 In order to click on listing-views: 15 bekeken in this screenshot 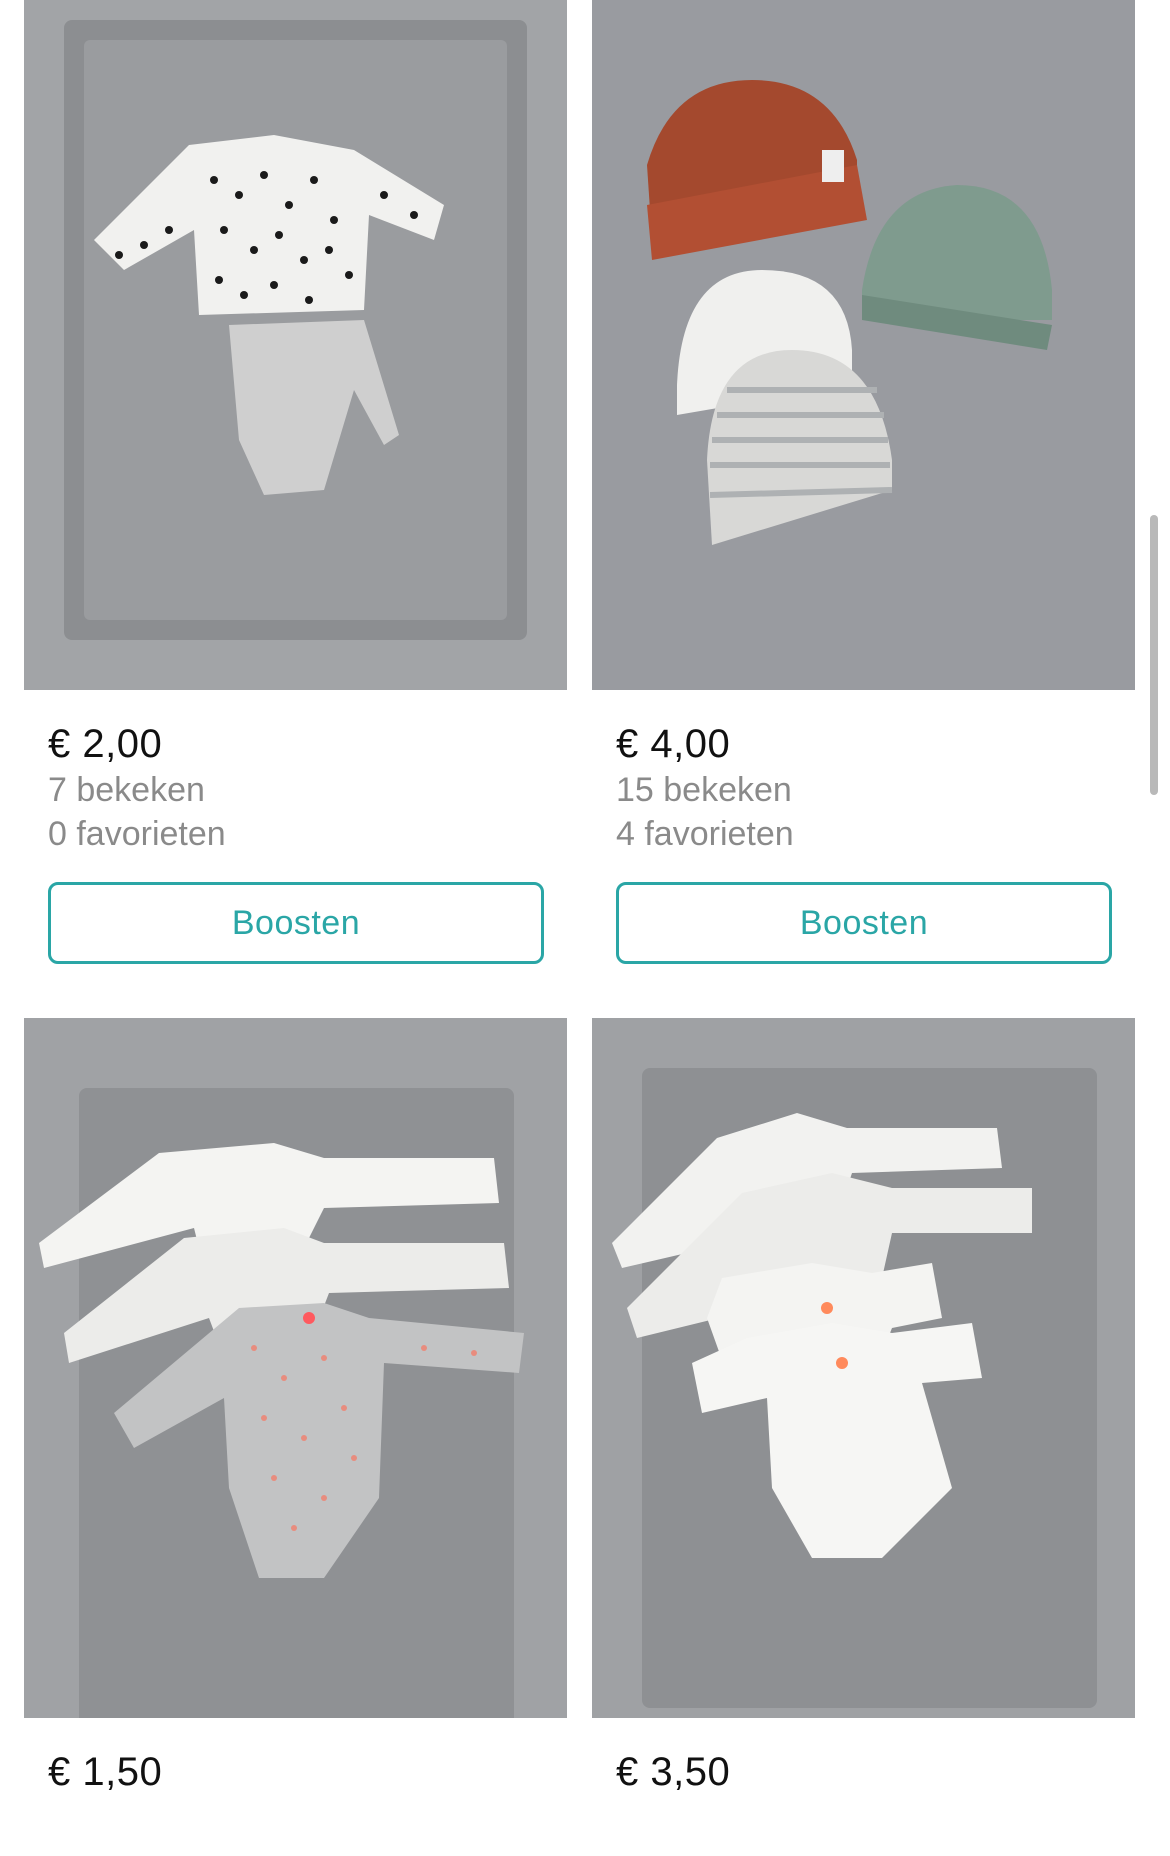, I will do `click(704, 790)`.